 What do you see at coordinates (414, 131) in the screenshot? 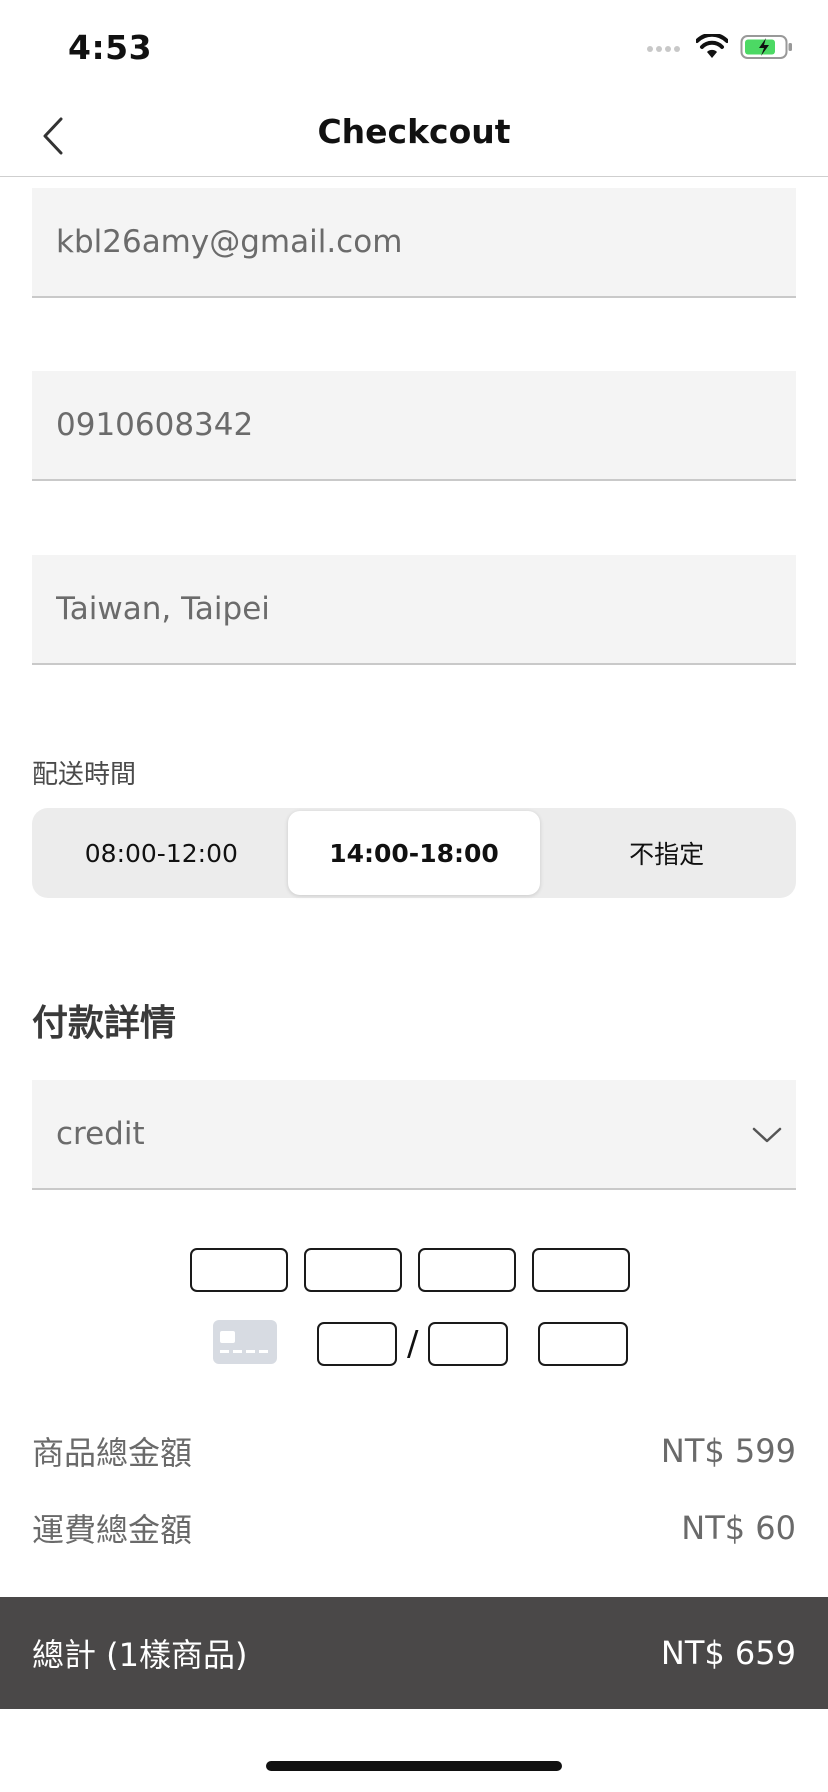
I see `page-title: Checkcout` at bounding box center [414, 131].